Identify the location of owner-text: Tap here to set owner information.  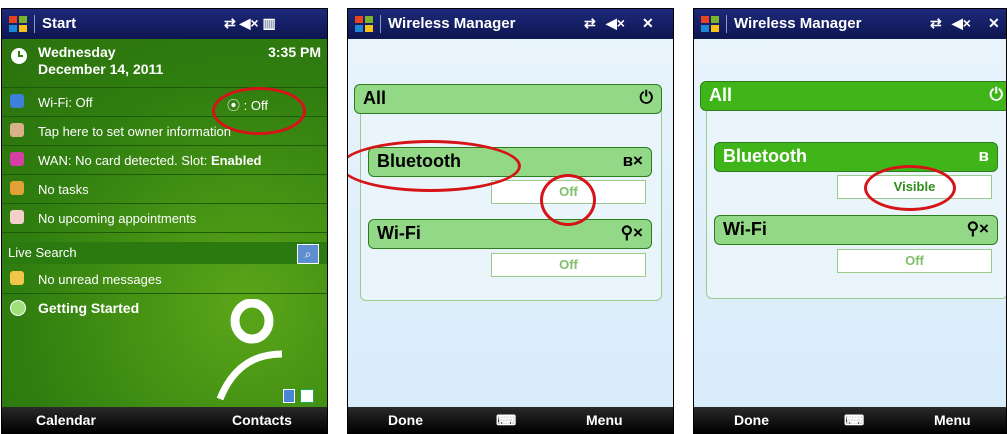
(134, 131).